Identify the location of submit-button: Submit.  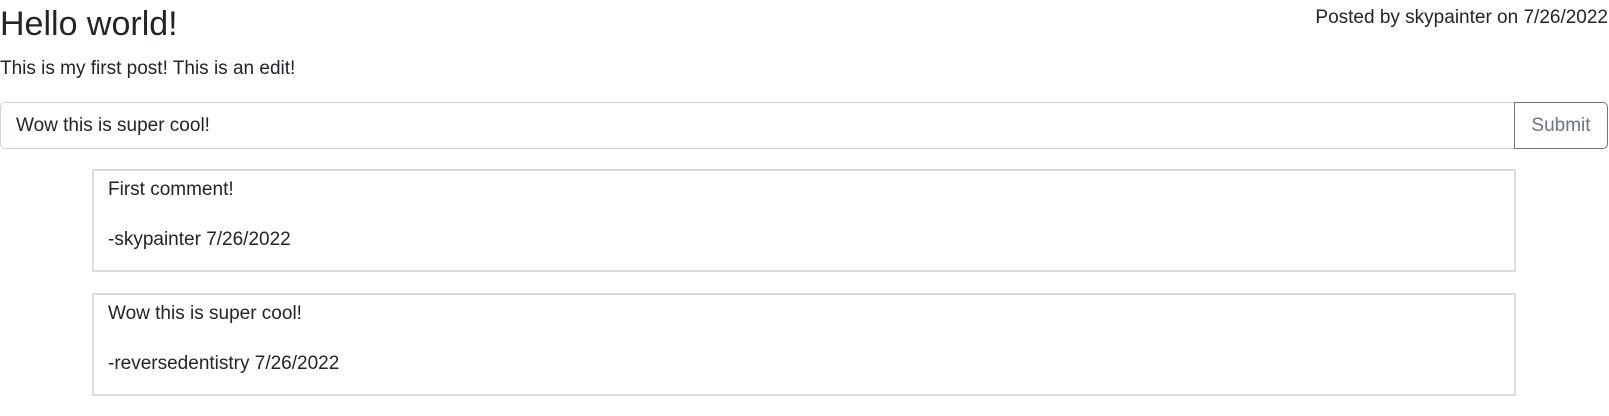
(1561, 125).